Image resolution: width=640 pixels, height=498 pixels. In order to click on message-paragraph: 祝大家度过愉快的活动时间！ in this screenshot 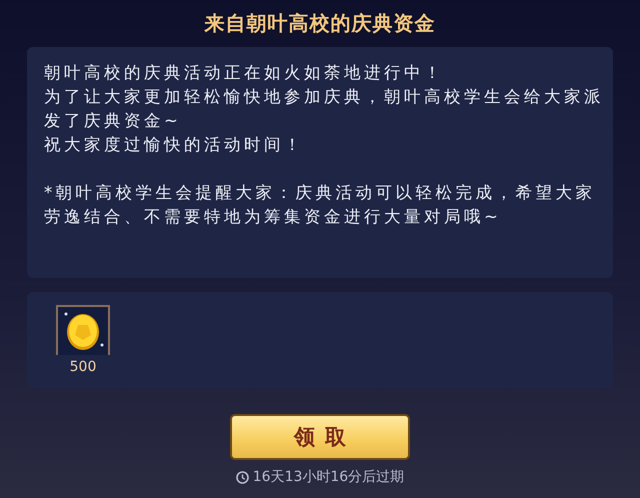, I will do `click(174, 145)`.